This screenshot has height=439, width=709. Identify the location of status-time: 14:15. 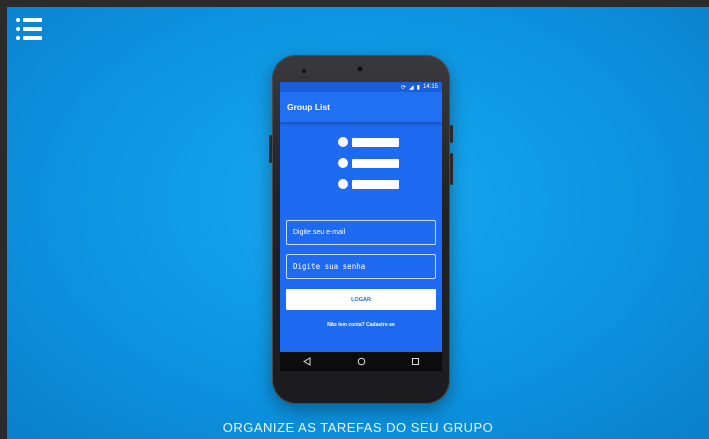
(430, 87).